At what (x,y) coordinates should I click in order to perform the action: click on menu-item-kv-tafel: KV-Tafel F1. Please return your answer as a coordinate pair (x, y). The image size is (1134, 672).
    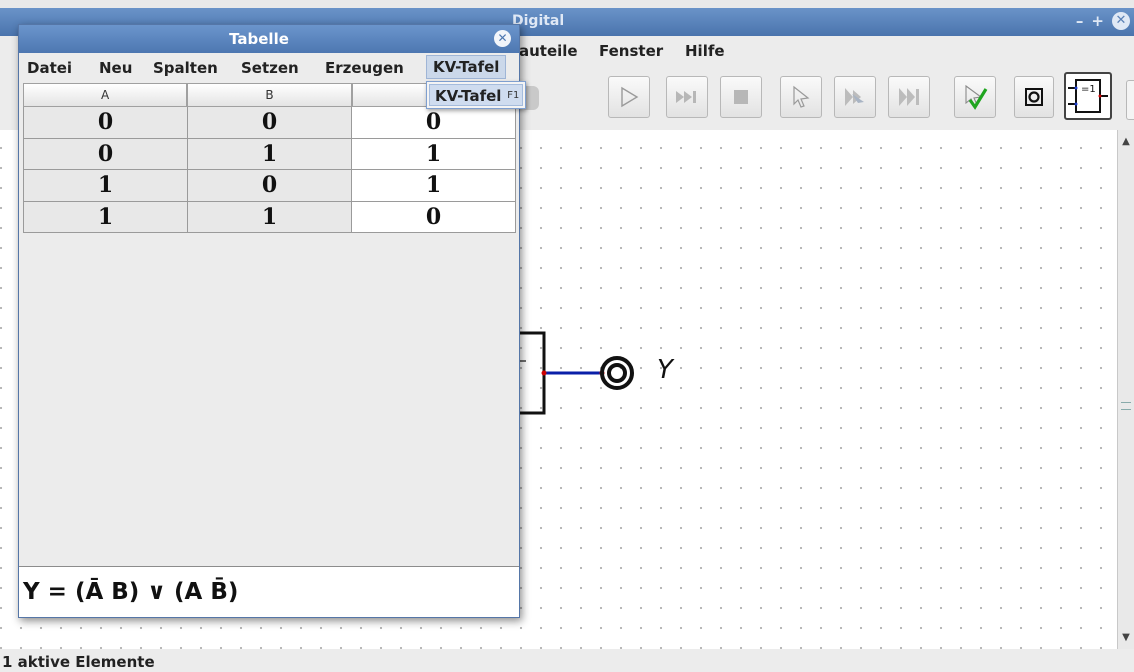
    Looking at the image, I should click on (476, 95).